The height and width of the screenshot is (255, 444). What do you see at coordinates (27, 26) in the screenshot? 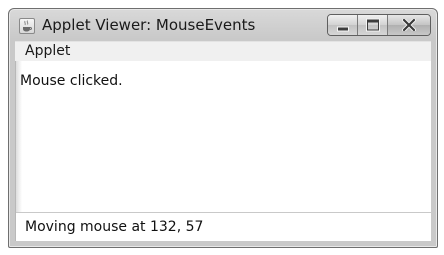
I see `java-coffee-cup-icon` at bounding box center [27, 26].